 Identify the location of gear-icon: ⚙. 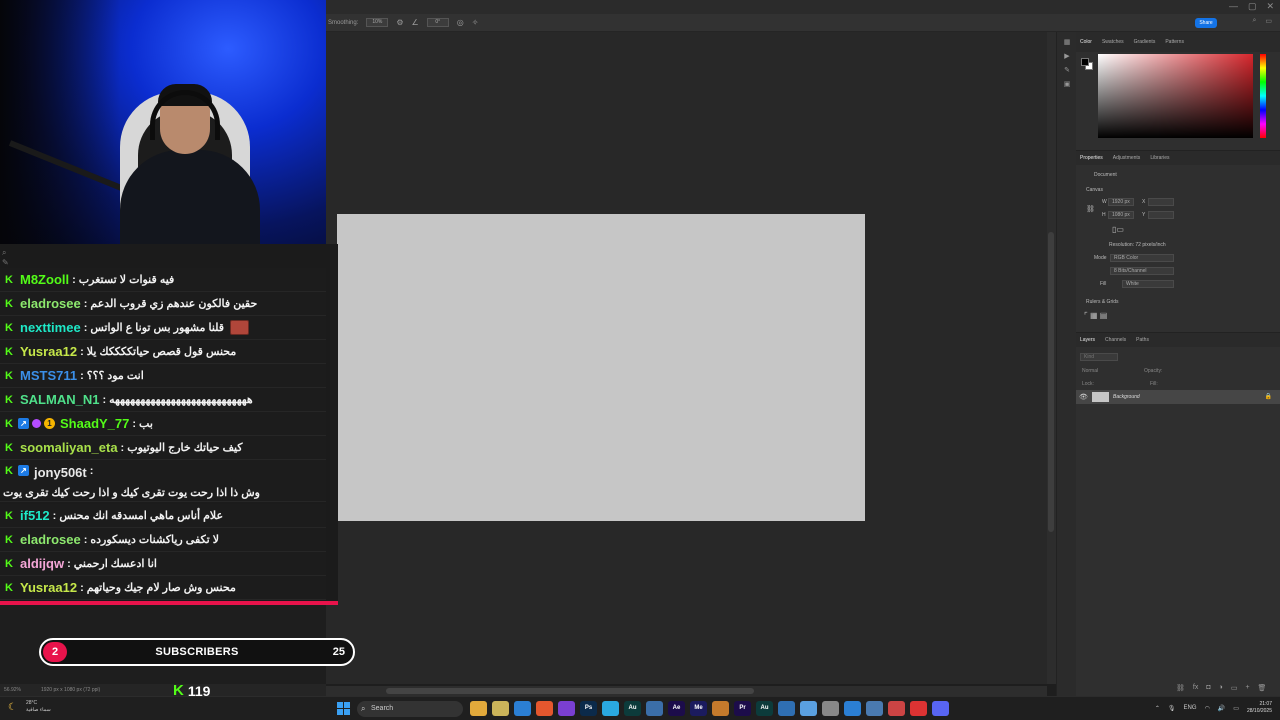
(399, 22).